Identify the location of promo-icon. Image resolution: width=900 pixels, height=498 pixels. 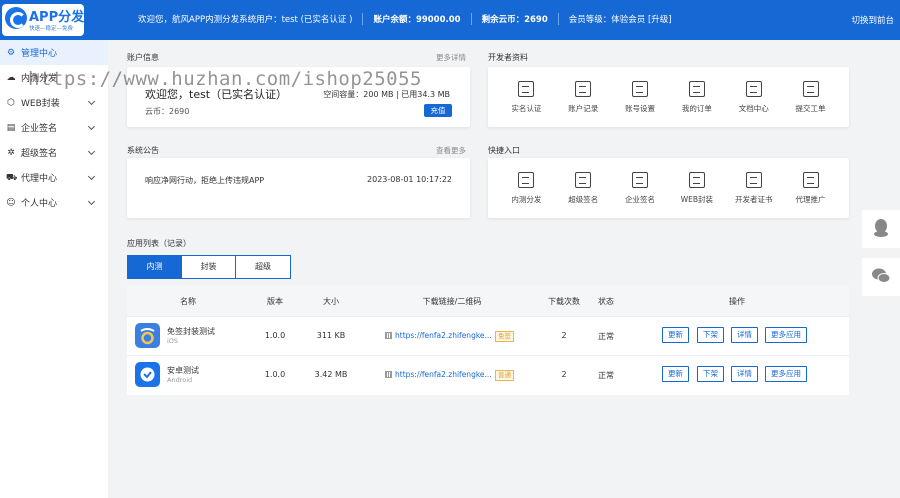
(810, 179).